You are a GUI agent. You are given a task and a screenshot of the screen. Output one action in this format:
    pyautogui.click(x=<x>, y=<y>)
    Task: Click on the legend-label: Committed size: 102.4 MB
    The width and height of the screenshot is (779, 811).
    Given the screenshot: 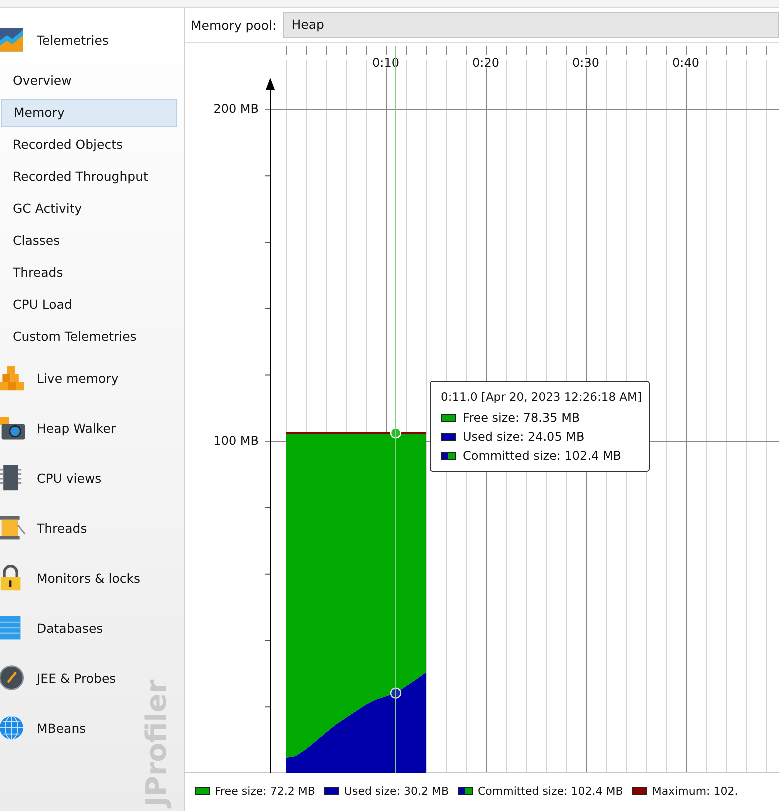 What is the action you would take?
    pyautogui.click(x=551, y=791)
    